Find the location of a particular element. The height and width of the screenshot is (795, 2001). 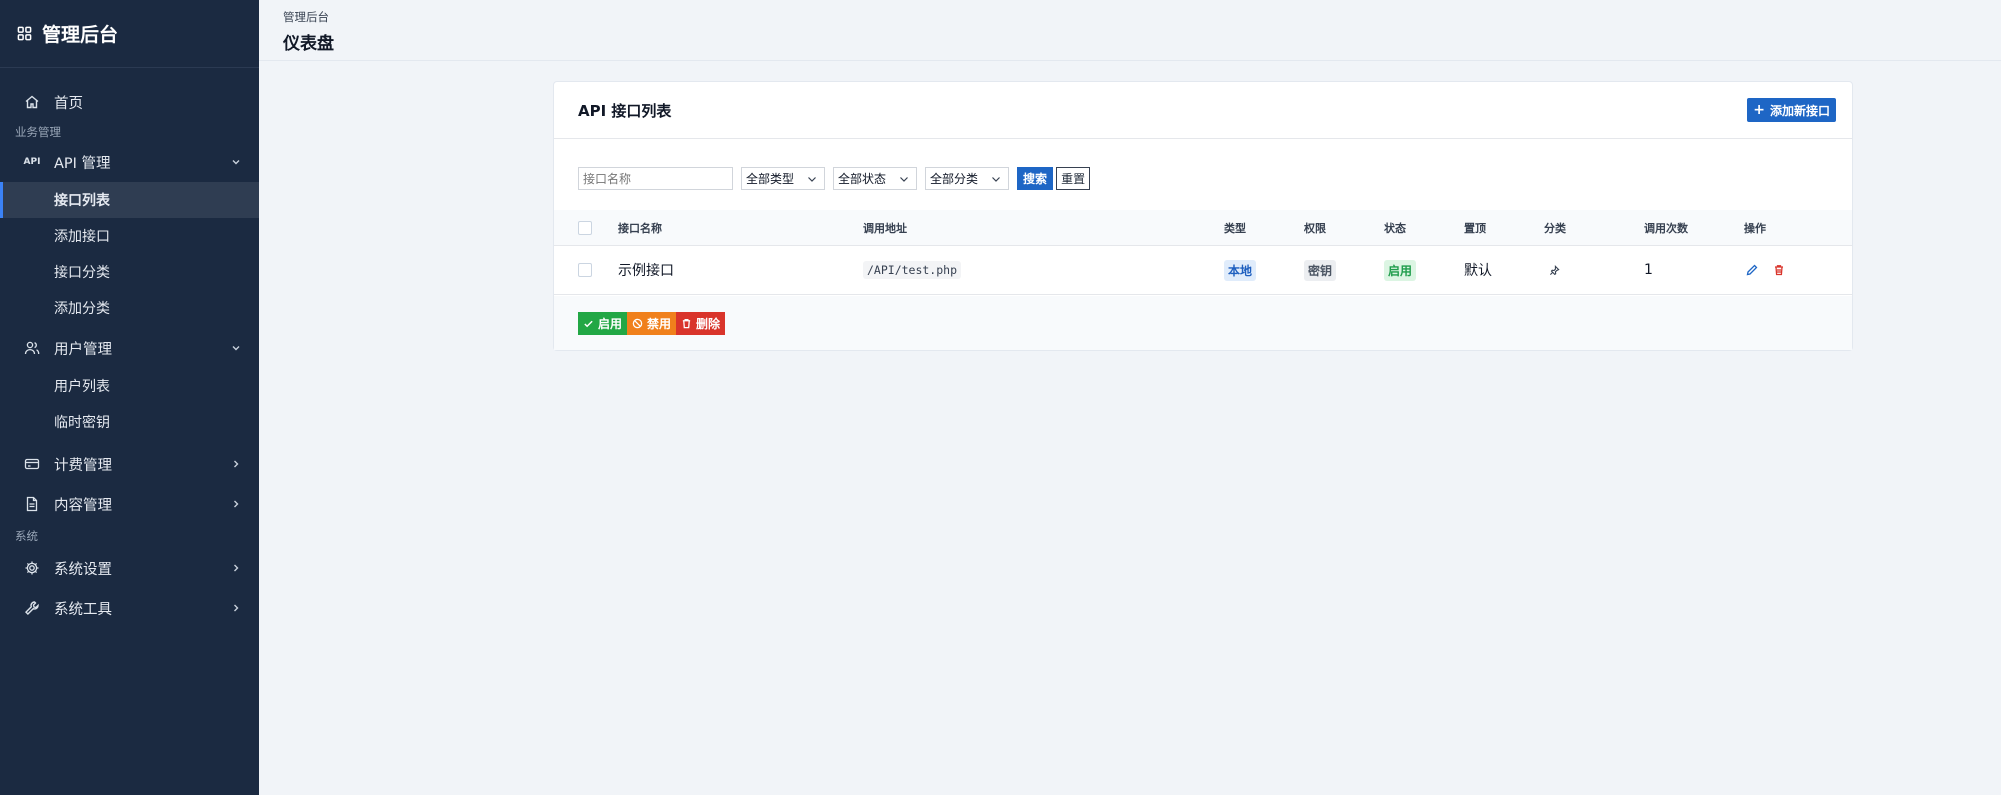

sidebar-item-api-management: API API 管理 is located at coordinates (129, 162).